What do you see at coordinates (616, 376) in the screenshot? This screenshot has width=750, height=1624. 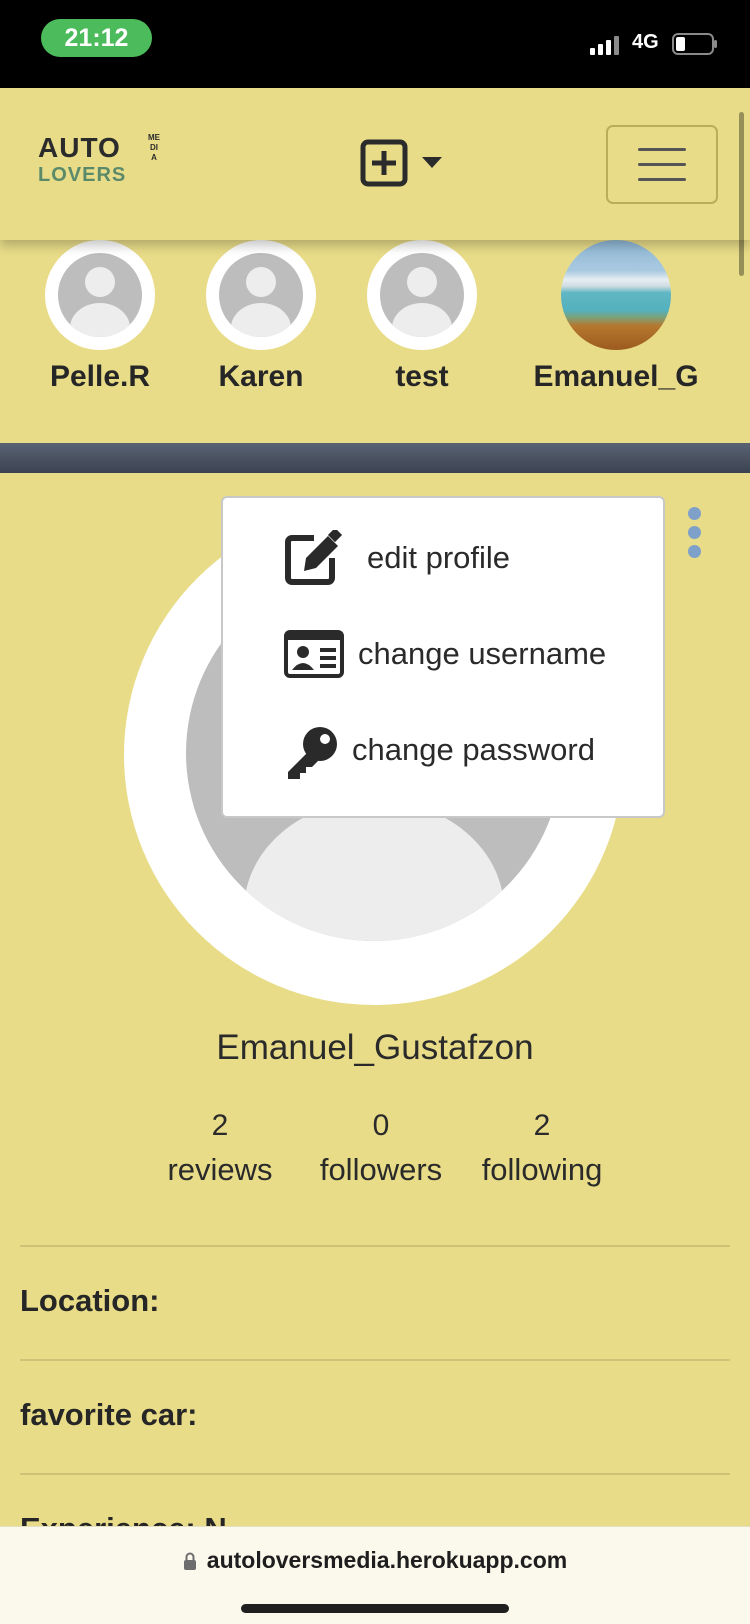 I see `following-name: Emanuel_G` at bounding box center [616, 376].